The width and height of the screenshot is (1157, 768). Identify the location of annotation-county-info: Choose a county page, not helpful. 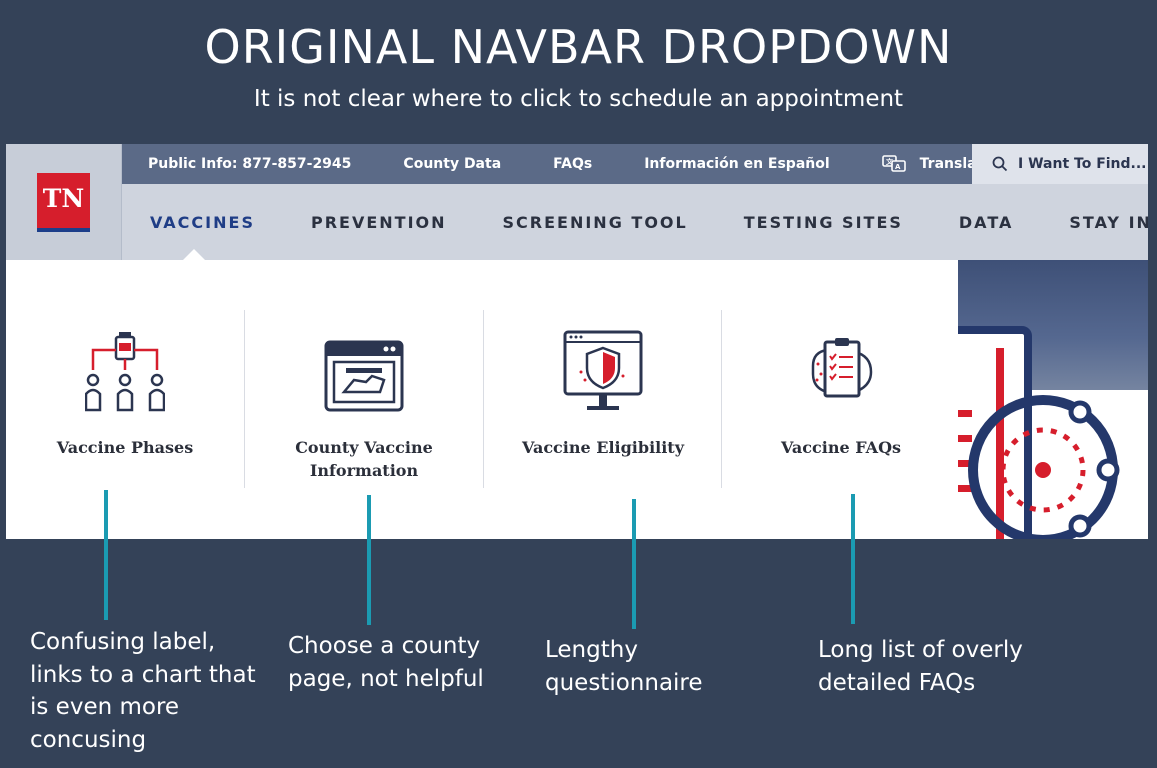
(386, 662).